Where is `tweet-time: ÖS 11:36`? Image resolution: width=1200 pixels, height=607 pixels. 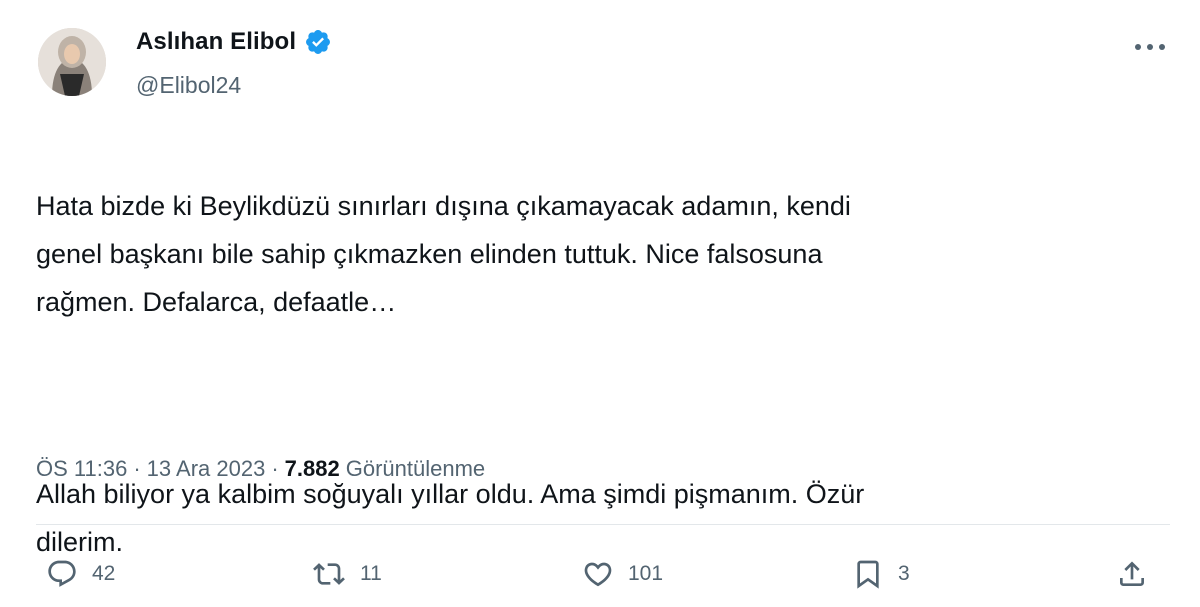 tweet-time: ÖS 11:36 is located at coordinates (81, 469).